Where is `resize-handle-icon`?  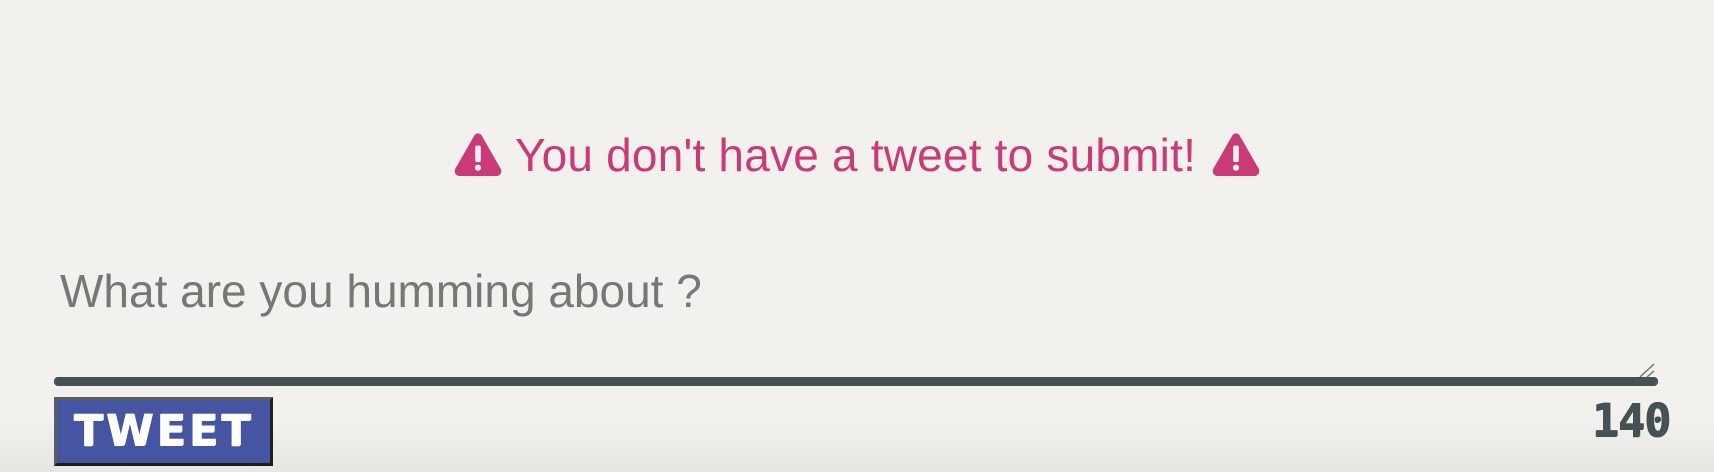
resize-handle-icon is located at coordinates (1647, 370).